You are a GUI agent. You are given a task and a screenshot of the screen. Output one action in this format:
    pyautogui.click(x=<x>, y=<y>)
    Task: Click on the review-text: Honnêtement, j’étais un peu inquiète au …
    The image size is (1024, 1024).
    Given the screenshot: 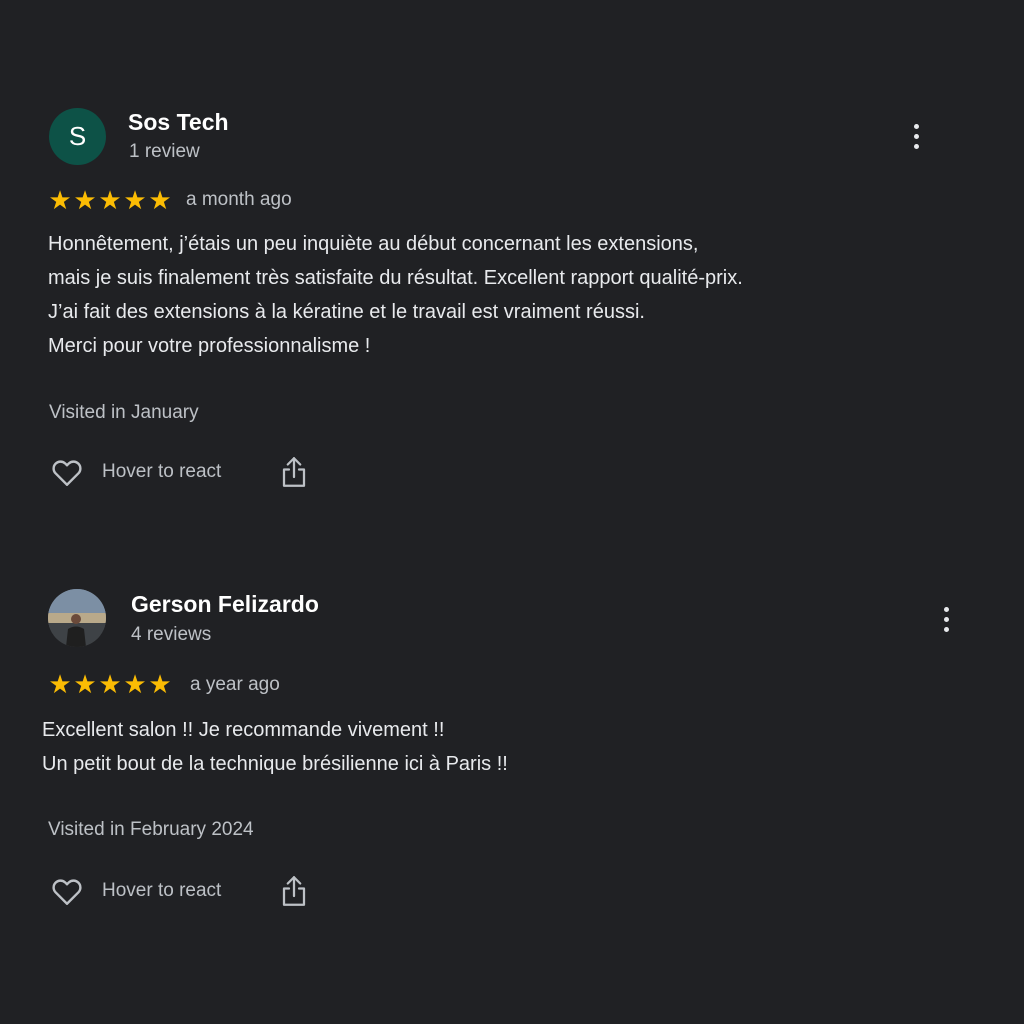 What is the action you would take?
    pyautogui.click(x=395, y=295)
    